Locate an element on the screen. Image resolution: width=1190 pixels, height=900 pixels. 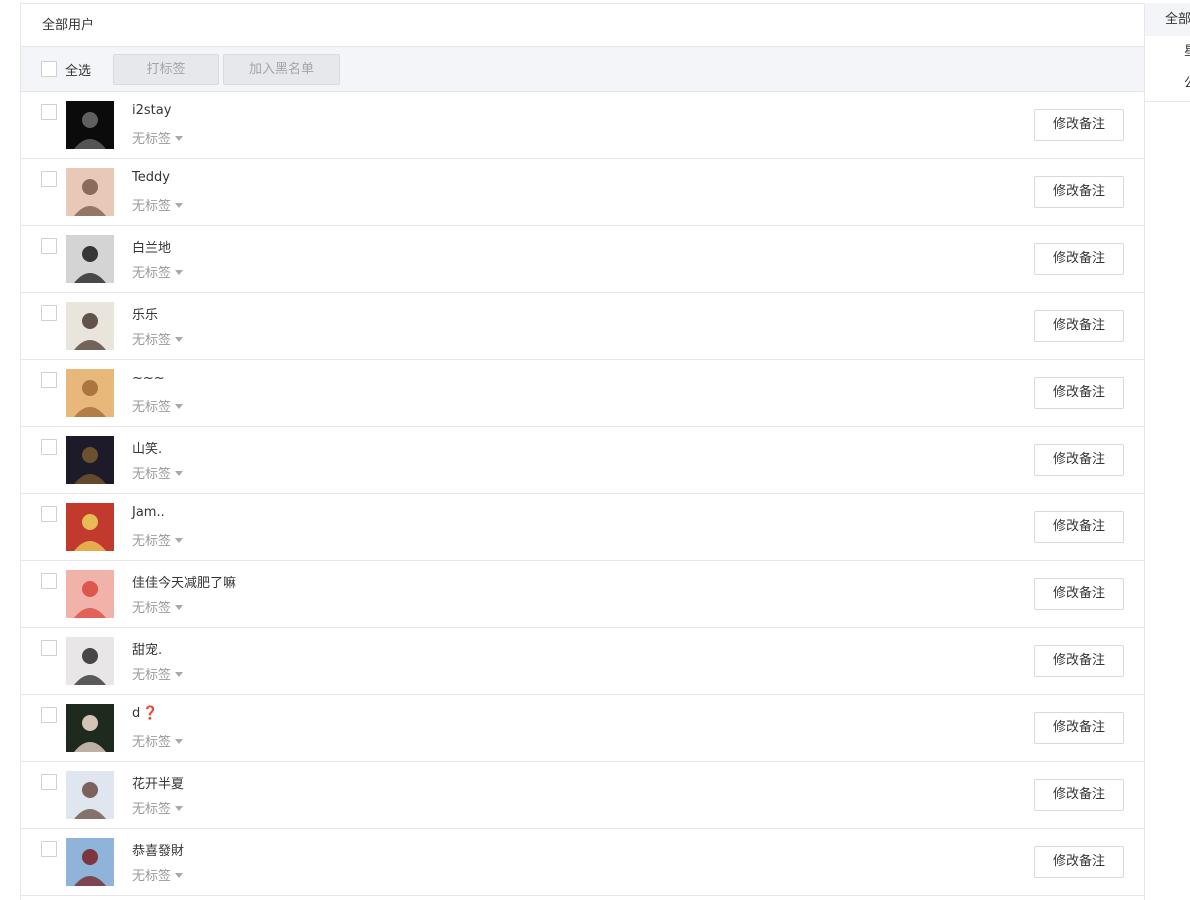
user-name: Teddy is located at coordinates (151, 177).